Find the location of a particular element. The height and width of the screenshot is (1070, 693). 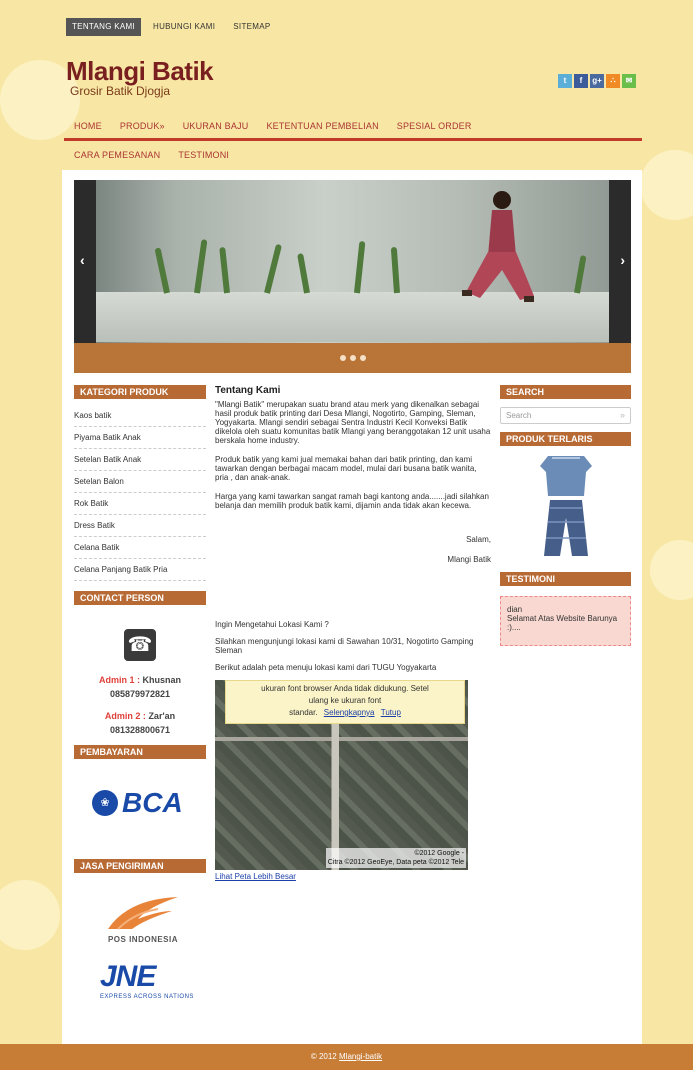

top-nav-sitemap: SITEMAP is located at coordinates (251, 27).